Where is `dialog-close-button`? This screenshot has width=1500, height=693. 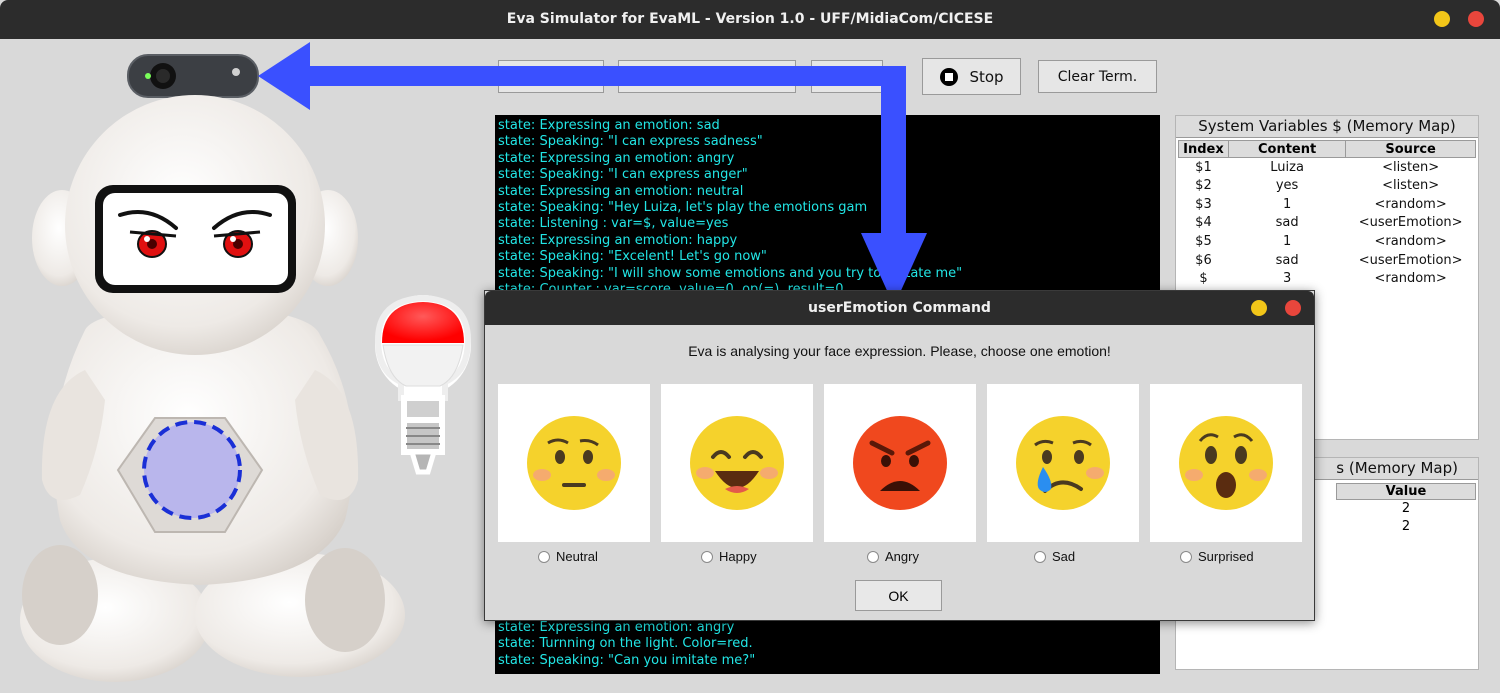
dialog-close-button is located at coordinates (1293, 308).